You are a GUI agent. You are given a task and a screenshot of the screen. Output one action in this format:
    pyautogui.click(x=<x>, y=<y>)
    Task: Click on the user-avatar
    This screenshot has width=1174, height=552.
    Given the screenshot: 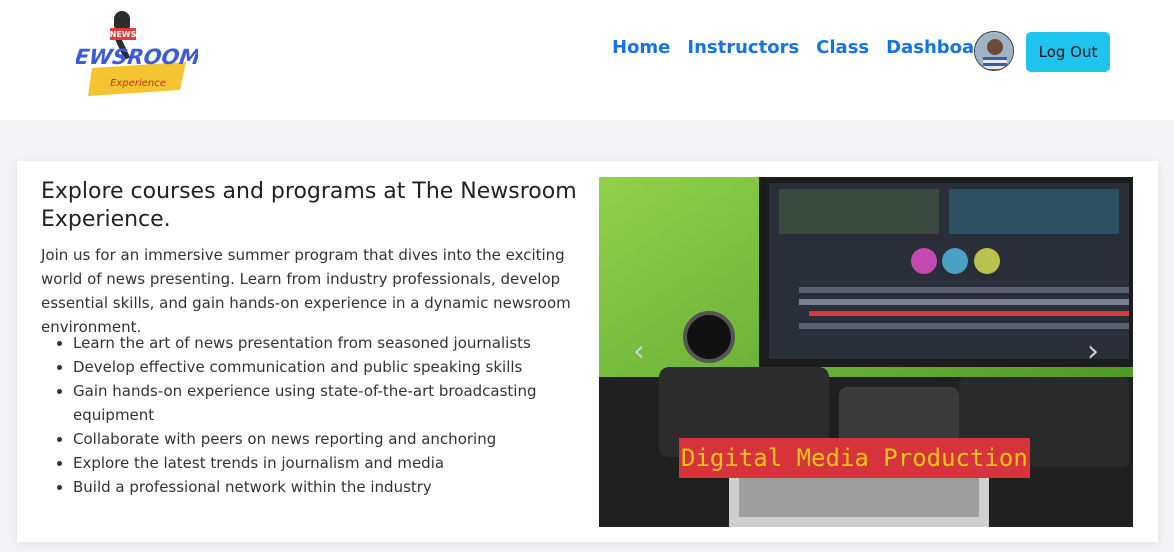 What is the action you would take?
    pyautogui.click(x=994, y=51)
    